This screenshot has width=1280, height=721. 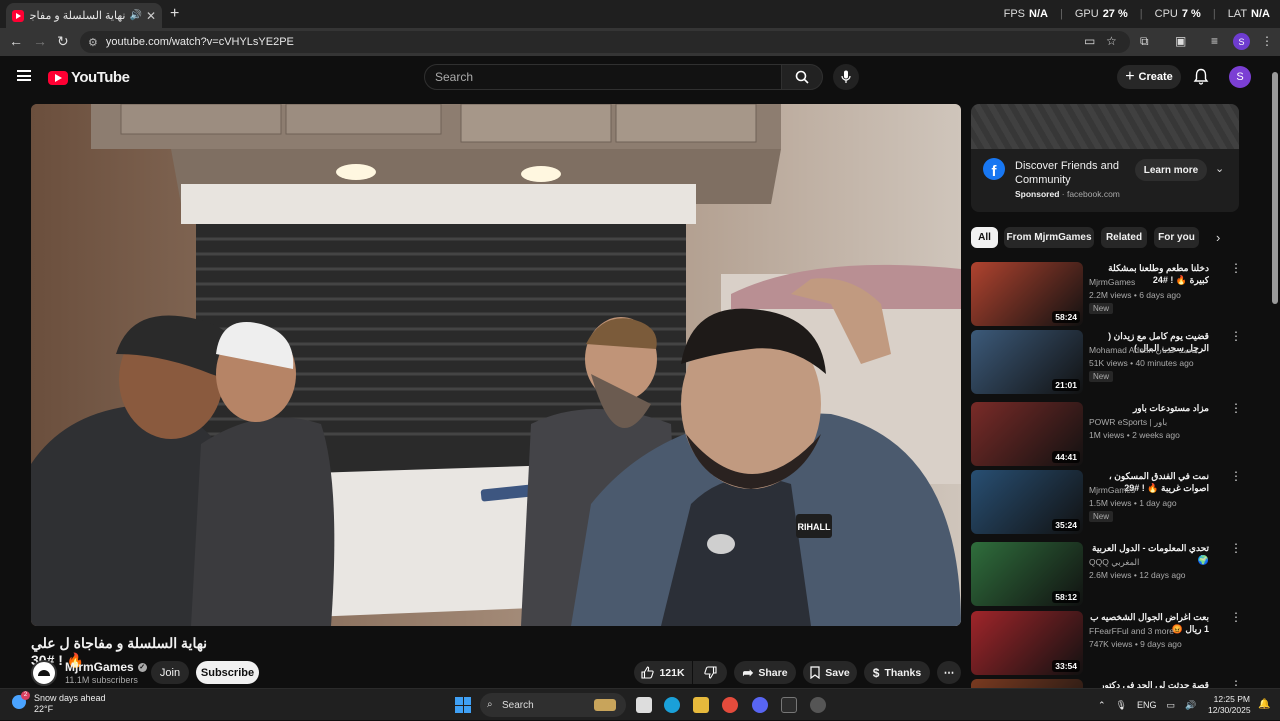 I want to click on channel-name-link: MjrmGames ✓, so click(x=106, y=667).